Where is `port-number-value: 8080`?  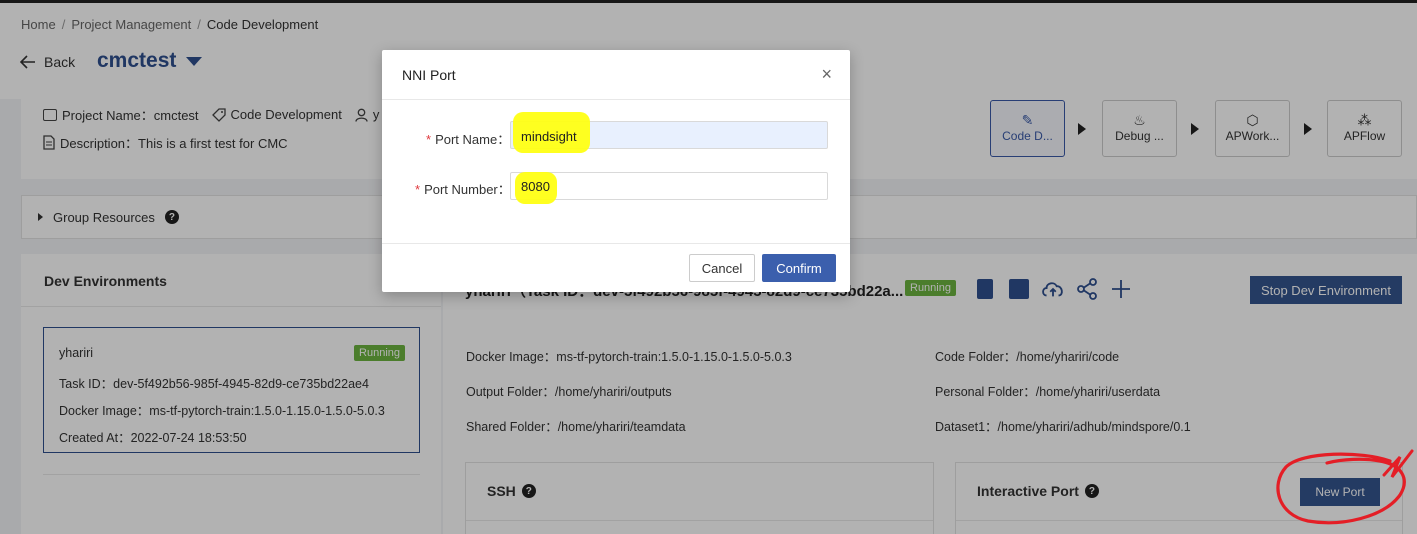 port-number-value: 8080 is located at coordinates (535, 186).